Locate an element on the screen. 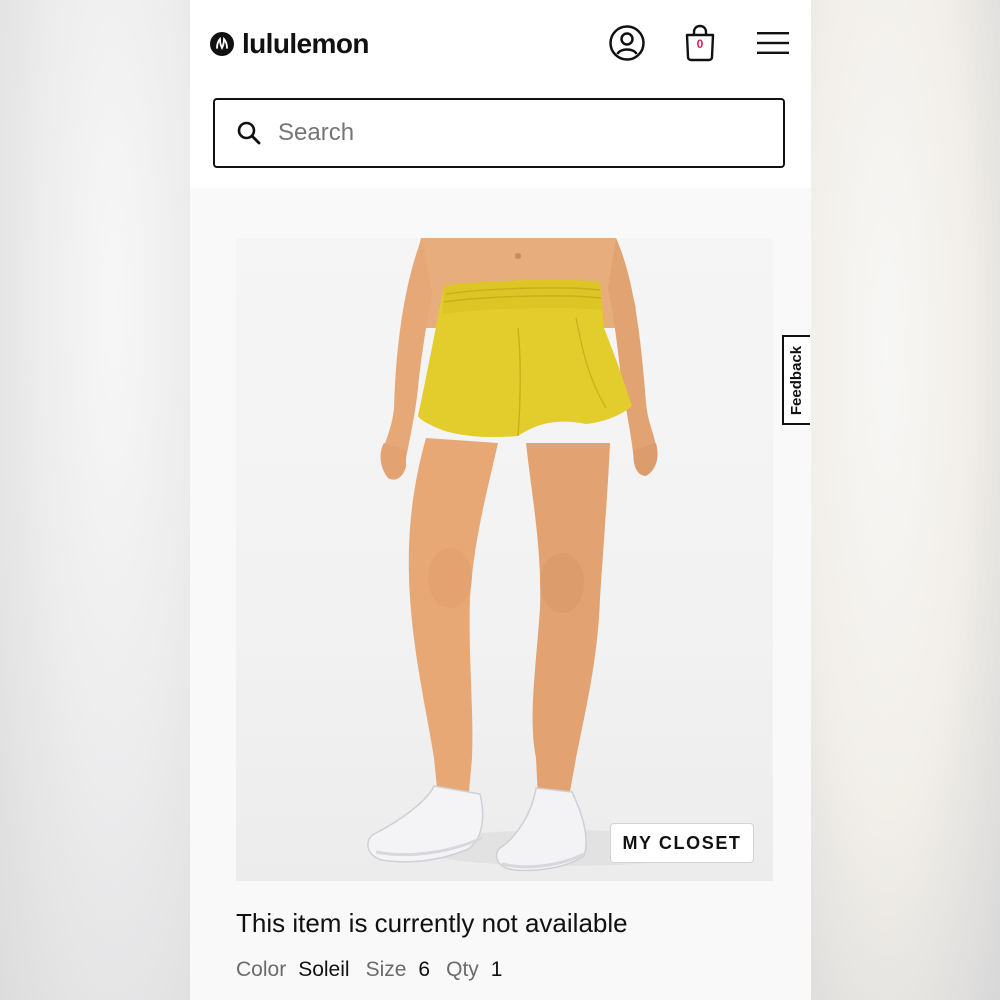 This screenshot has height=1000, width=1000. color-label: Color is located at coordinates (261, 969).